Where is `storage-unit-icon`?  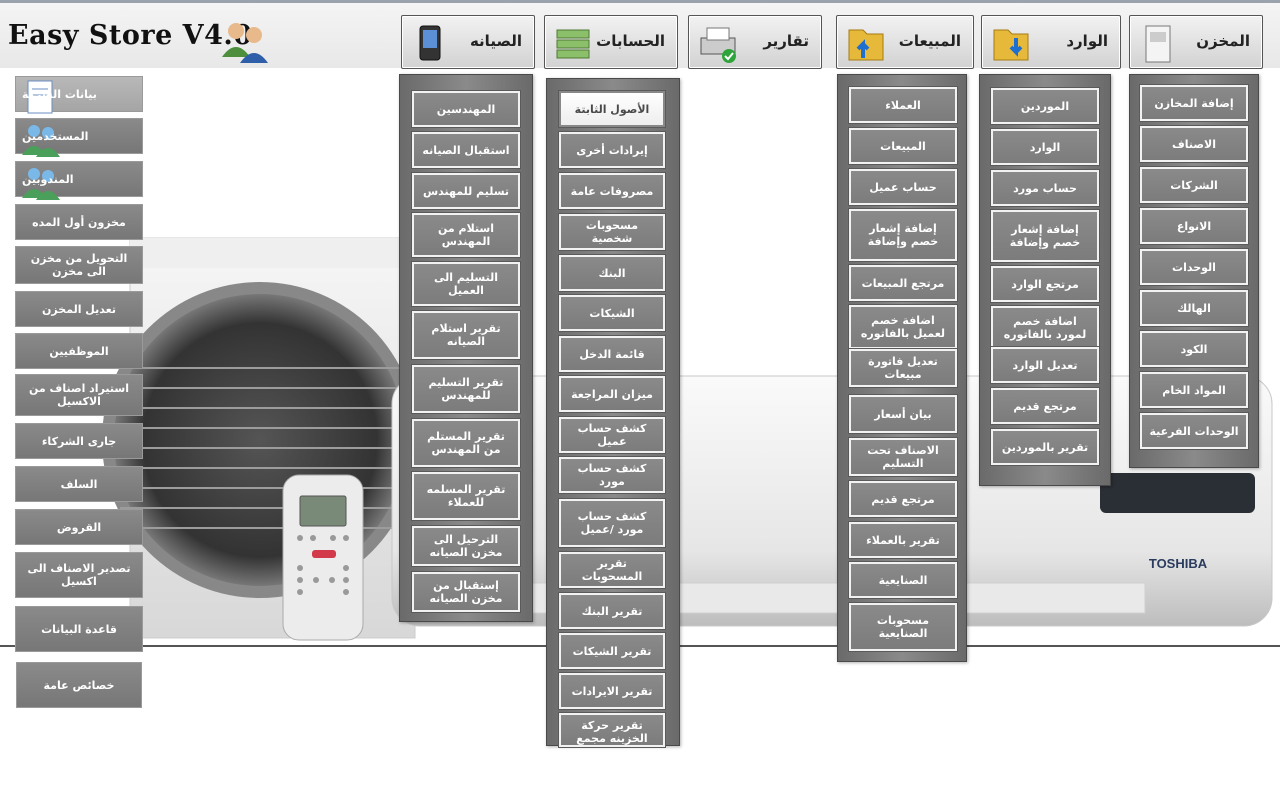 storage-unit-icon is located at coordinates (1158, 44).